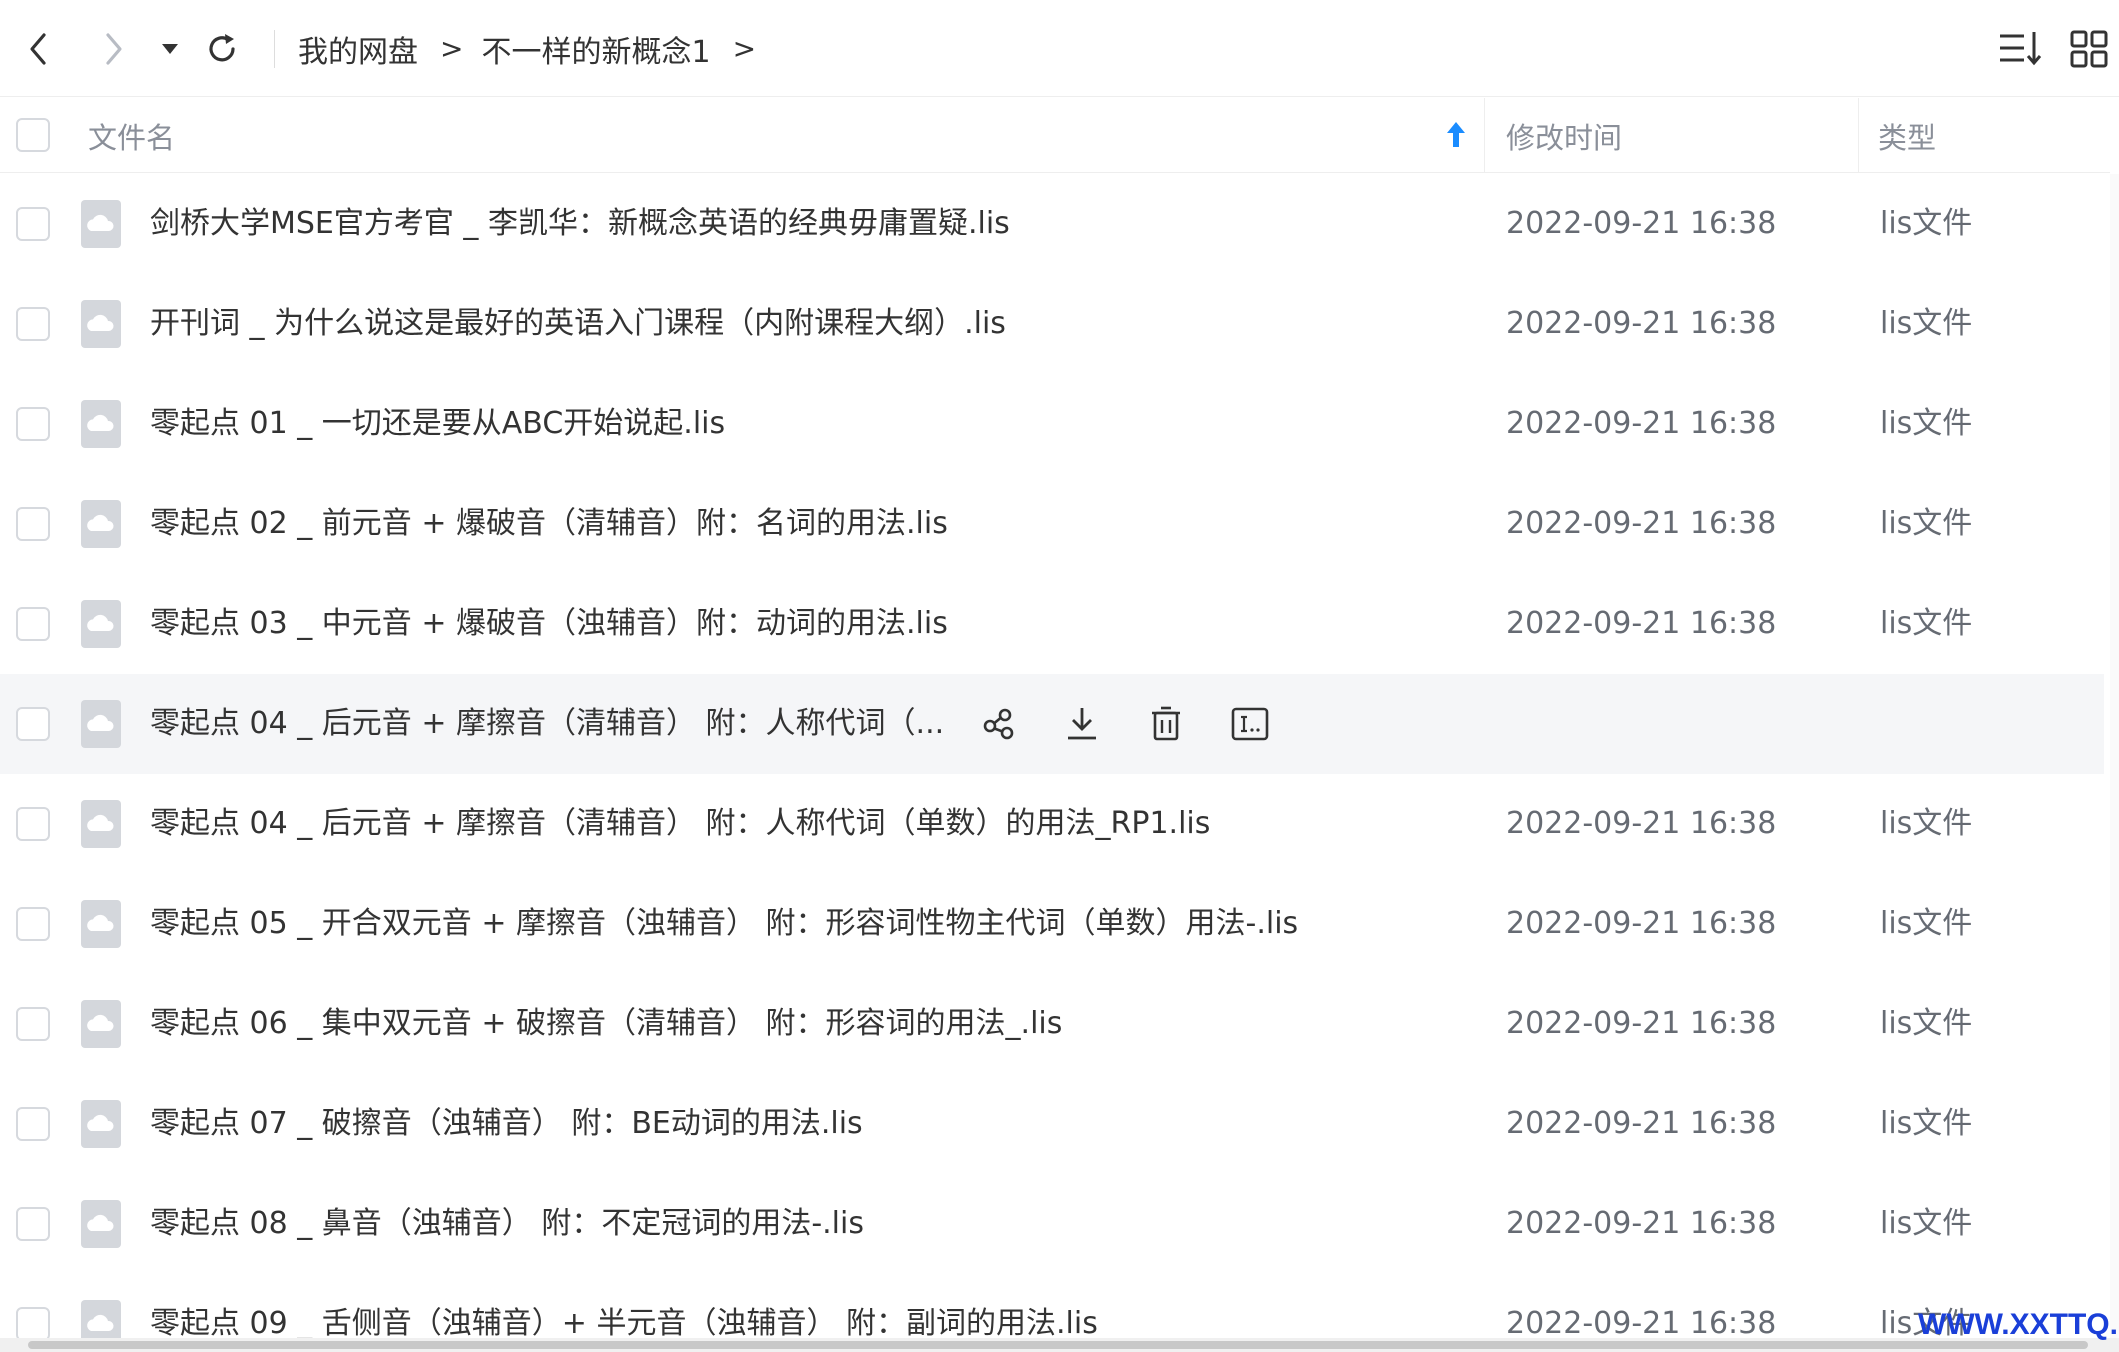 The image size is (2119, 1352). I want to click on refresh-icon, so click(222, 47).